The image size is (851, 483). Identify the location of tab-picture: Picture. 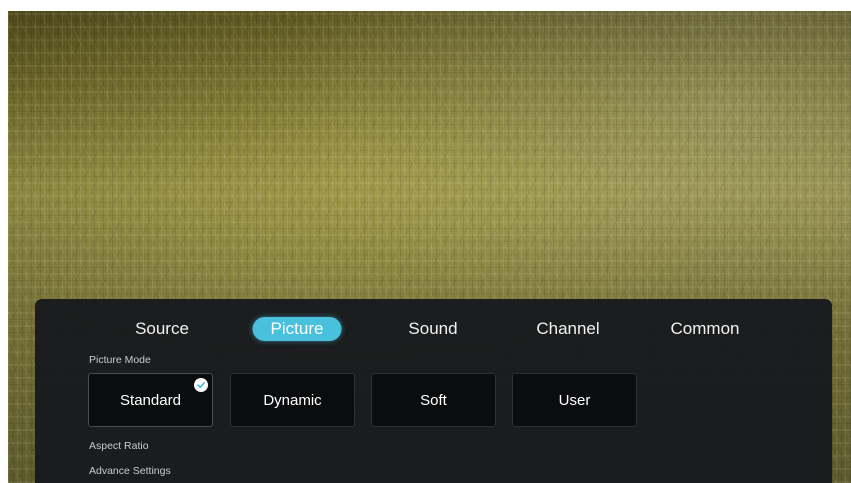
(297, 329).